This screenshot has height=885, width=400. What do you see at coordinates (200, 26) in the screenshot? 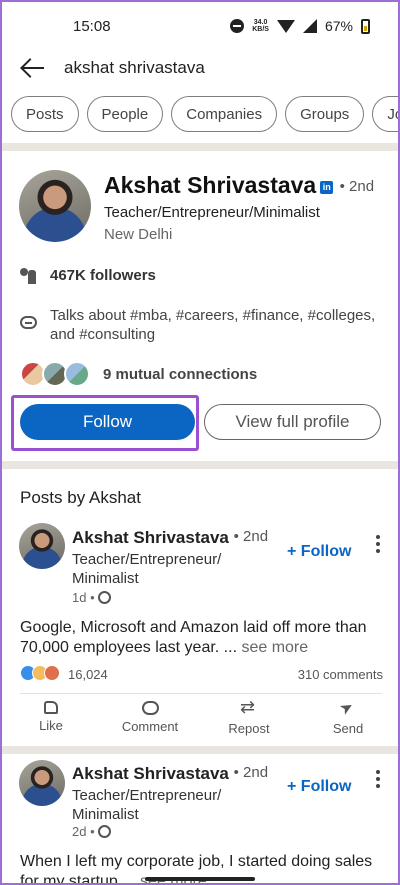
I see `status-bar: 15:08 34.0 KB/S 67%` at bounding box center [200, 26].